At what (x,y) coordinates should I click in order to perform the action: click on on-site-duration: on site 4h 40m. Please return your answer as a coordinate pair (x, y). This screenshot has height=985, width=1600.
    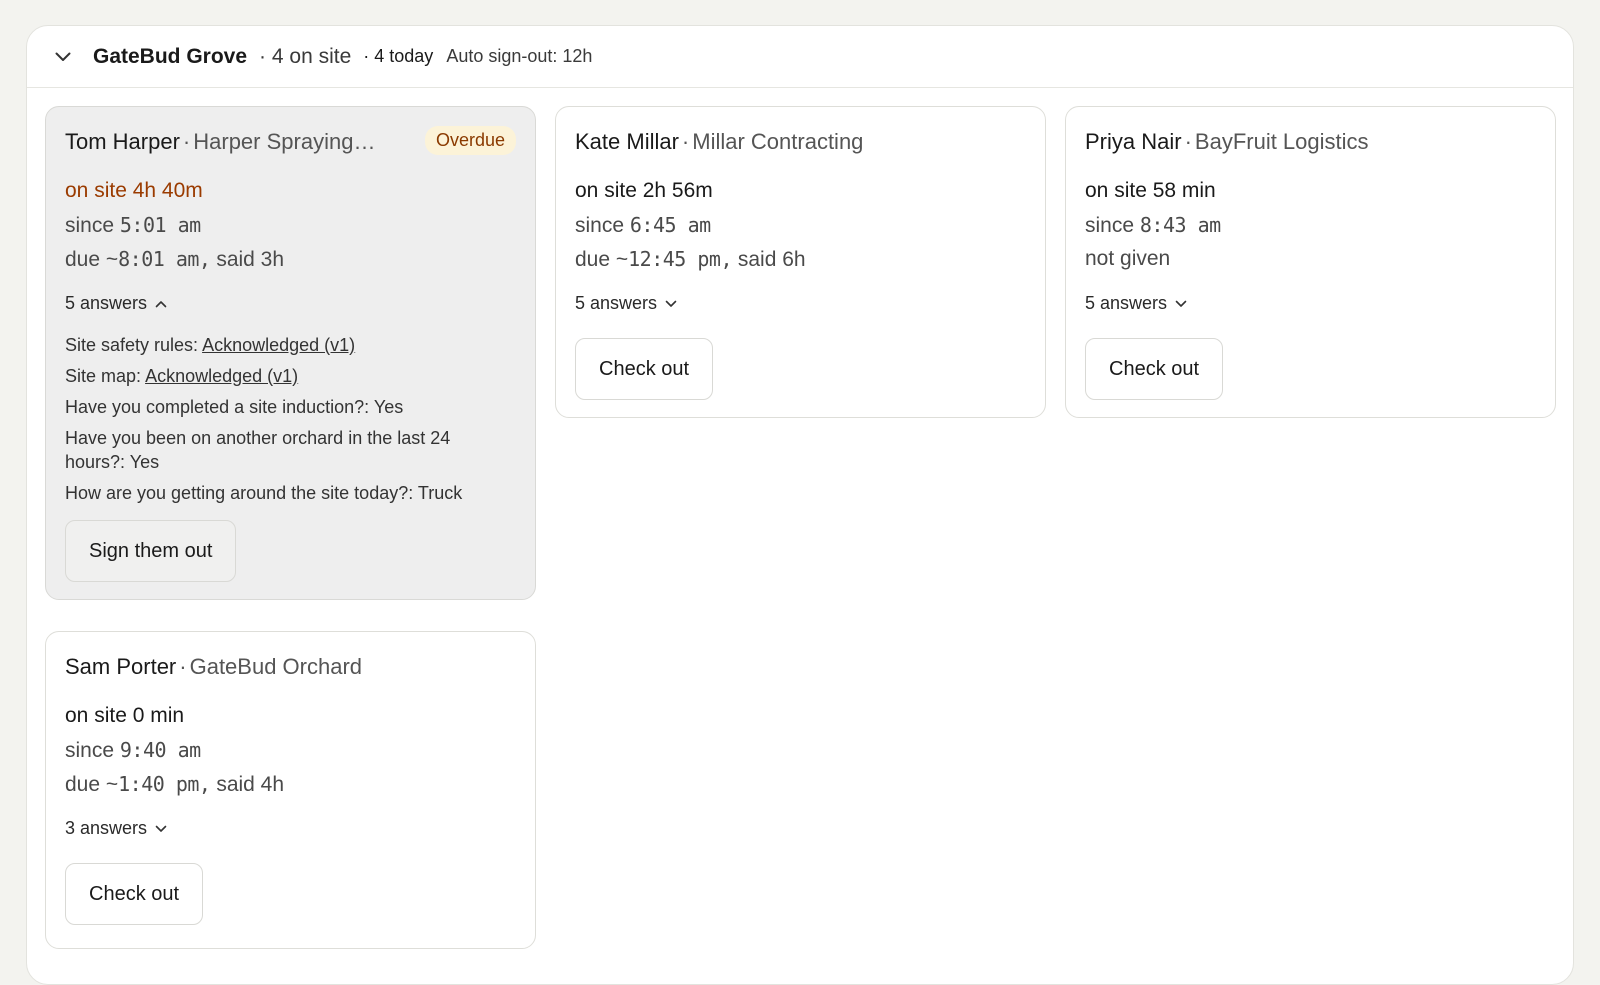
    Looking at the image, I should click on (134, 190).